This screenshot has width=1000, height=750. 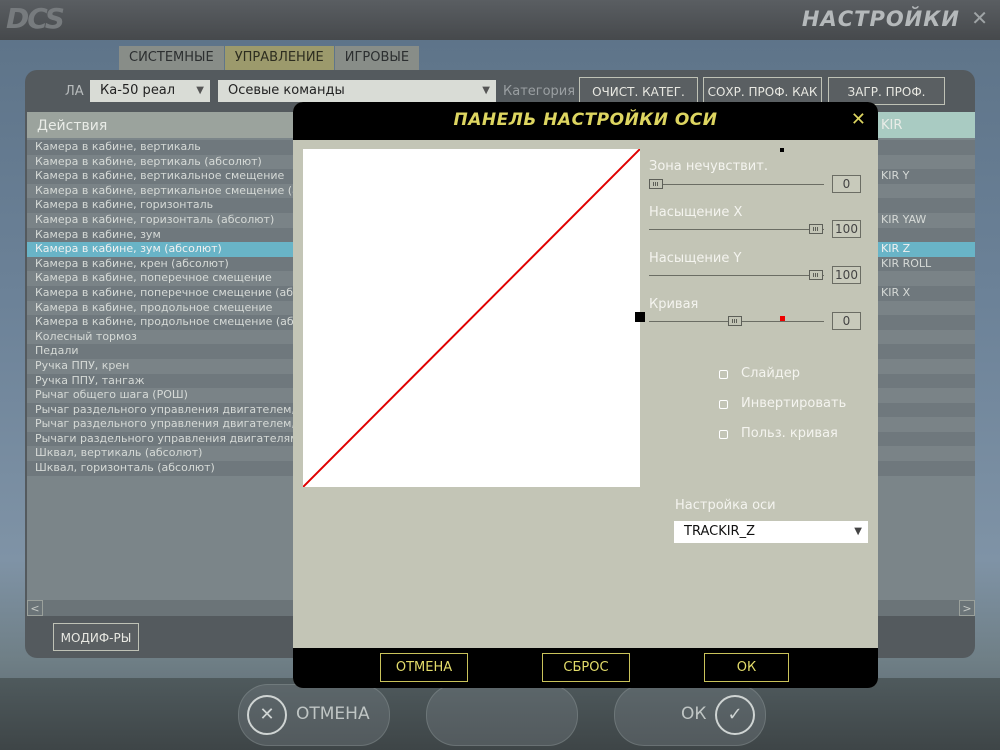 What do you see at coordinates (279, 58) in the screenshot?
I see `tab-controls: УПРАВЛЕНИЕ` at bounding box center [279, 58].